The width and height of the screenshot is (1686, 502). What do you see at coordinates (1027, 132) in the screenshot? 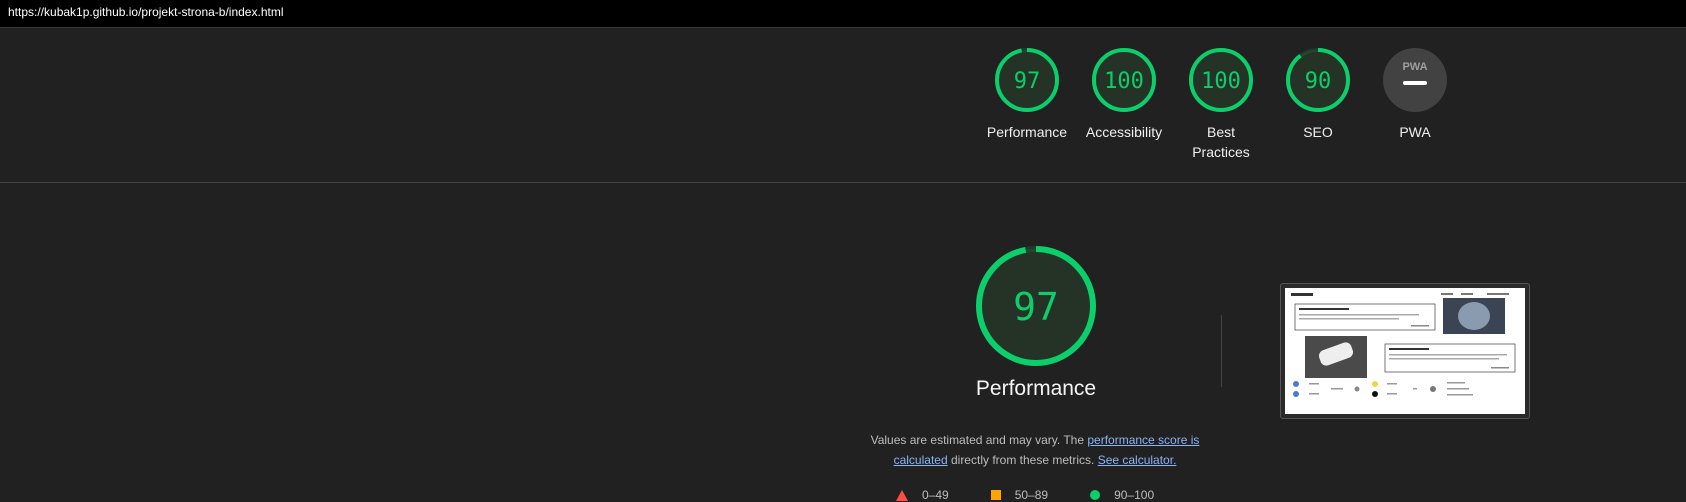
I see `gauge-performance-label: Performance` at bounding box center [1027, 132].